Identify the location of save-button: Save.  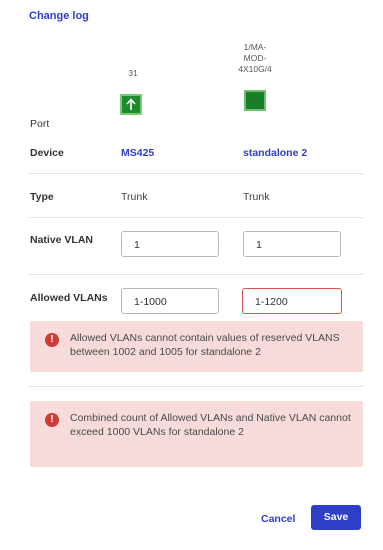
(336, 517).